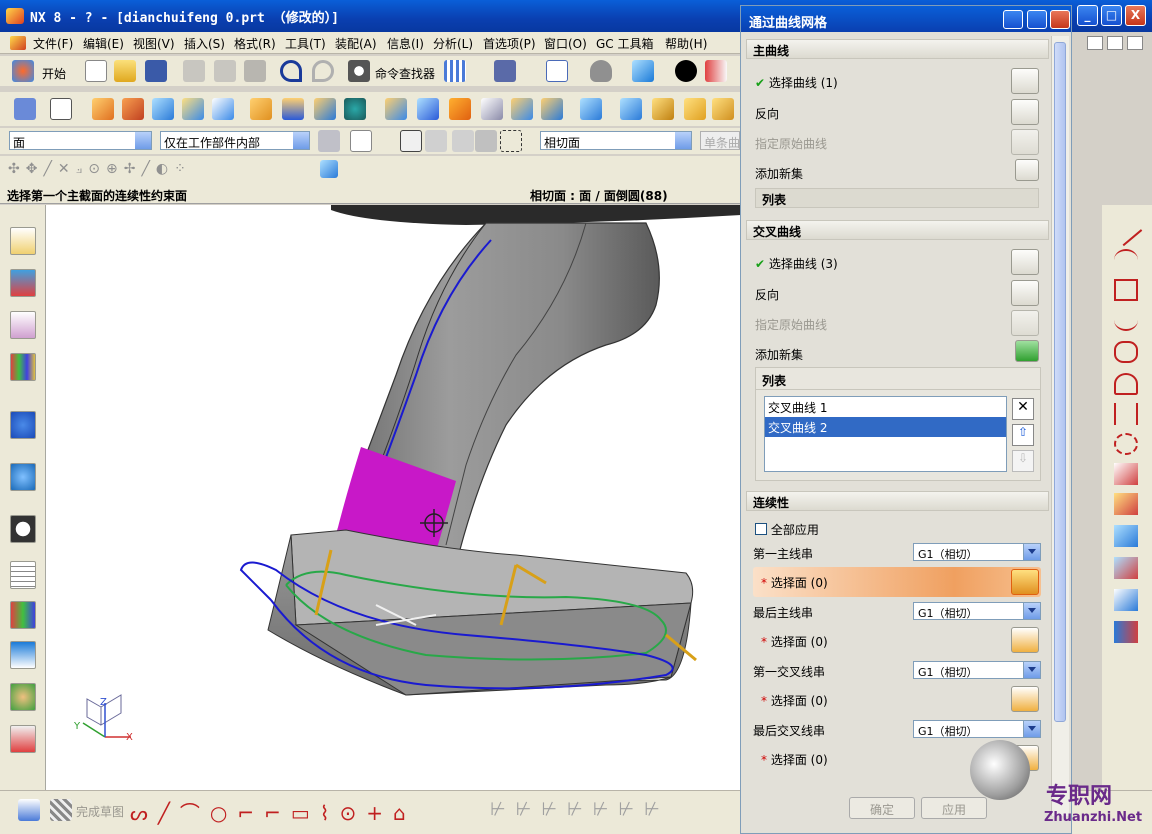 The height and width of the screenshot is (834, 1152). What do you see at coordinates (396, 109) in the screenshot?
I see `chamfer-icon` at bounding box center [396, 109].